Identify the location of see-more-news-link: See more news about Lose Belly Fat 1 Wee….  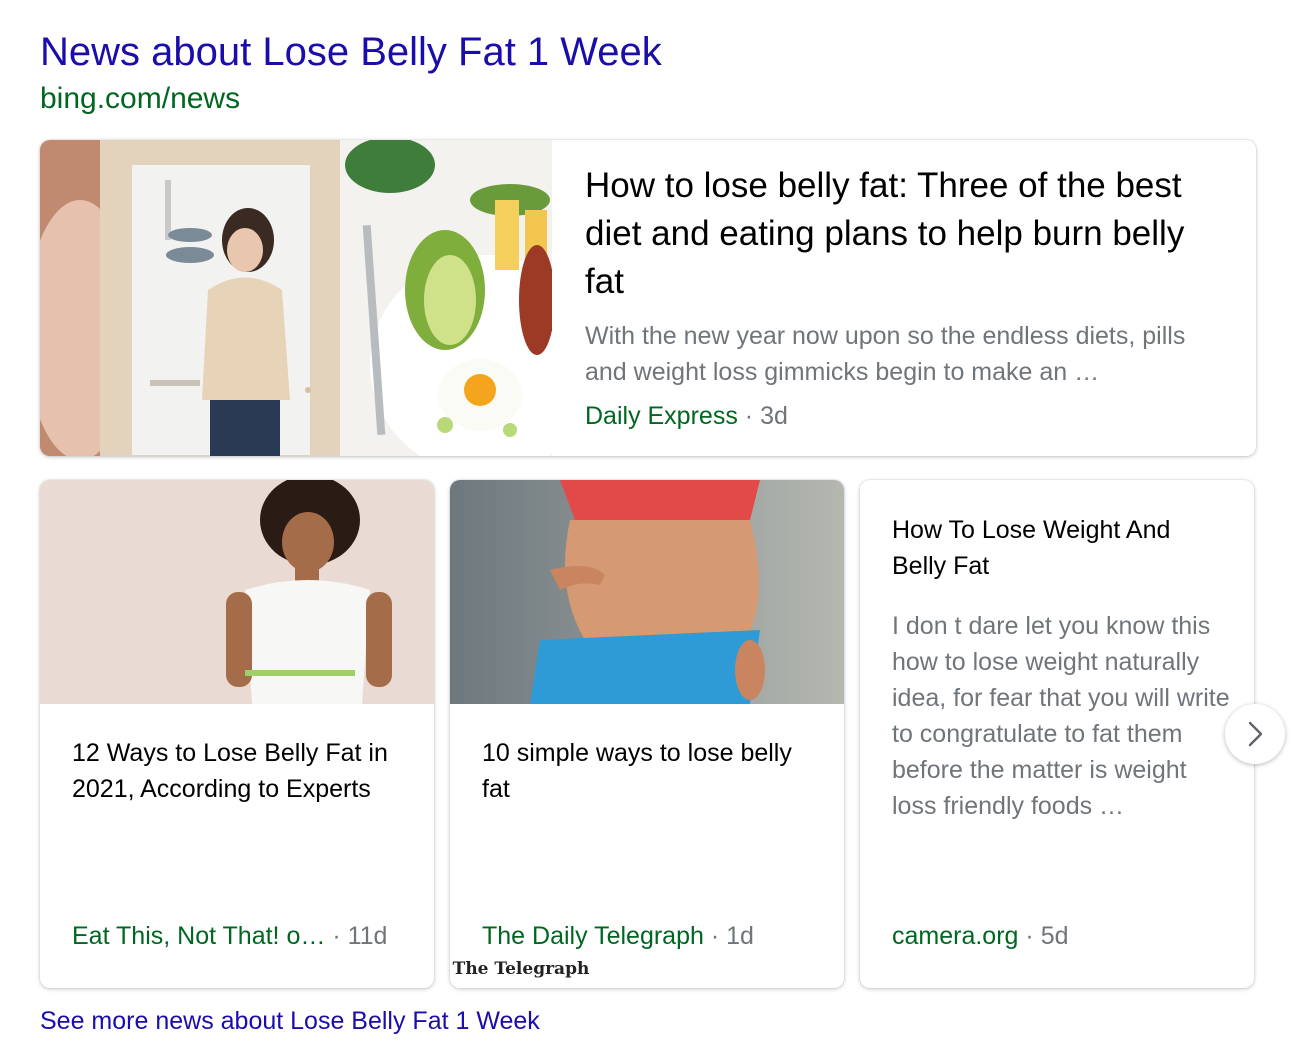
(290, 1021).